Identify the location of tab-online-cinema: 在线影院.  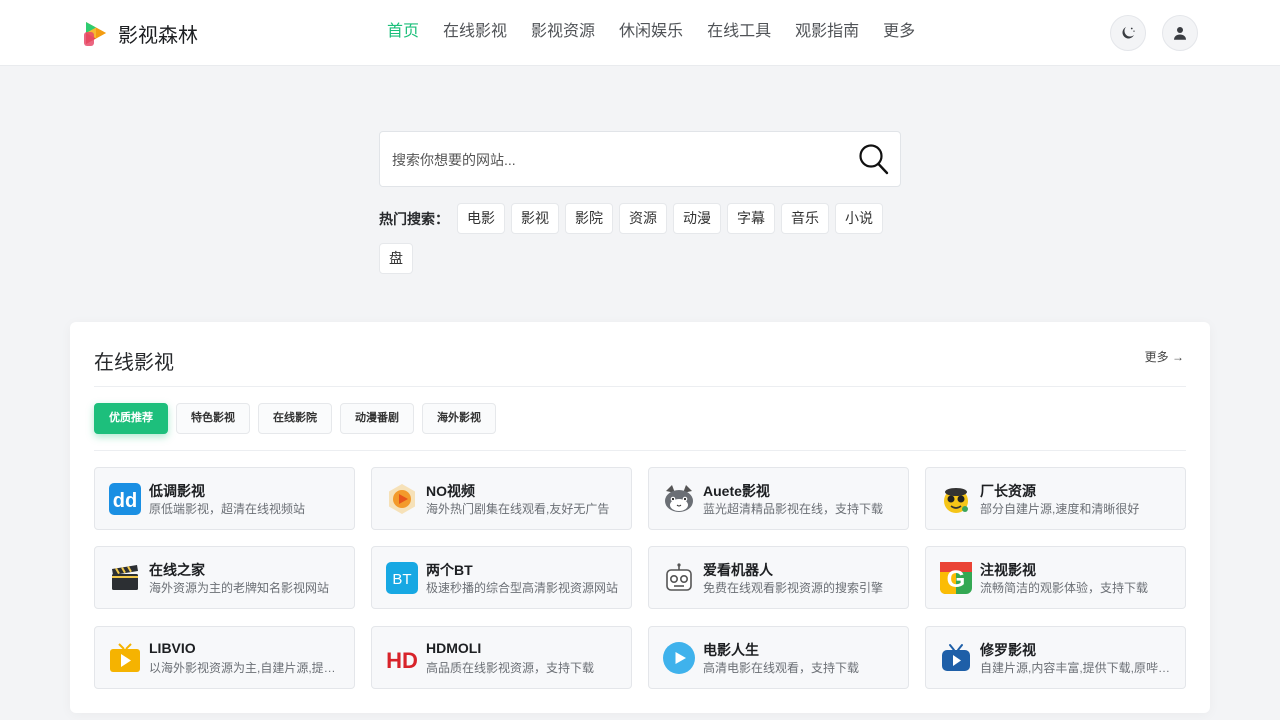
(295, 418).